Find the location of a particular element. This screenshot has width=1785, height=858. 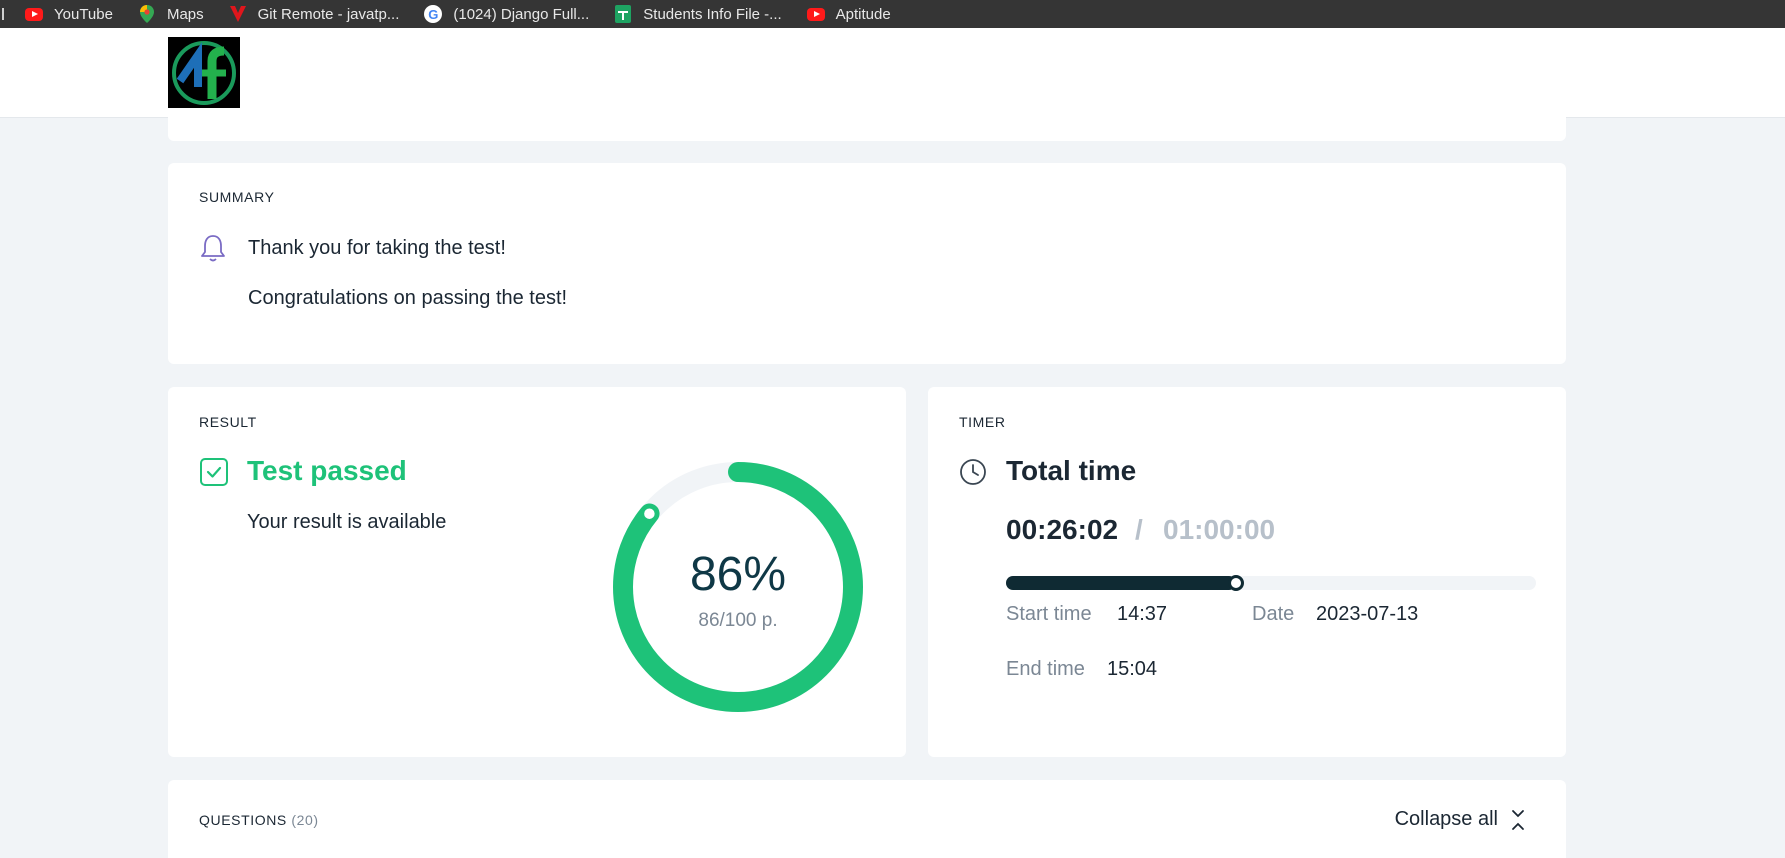

questions-card: QUESTIONS (20) Collapse all is located at coordinates (867, 819).